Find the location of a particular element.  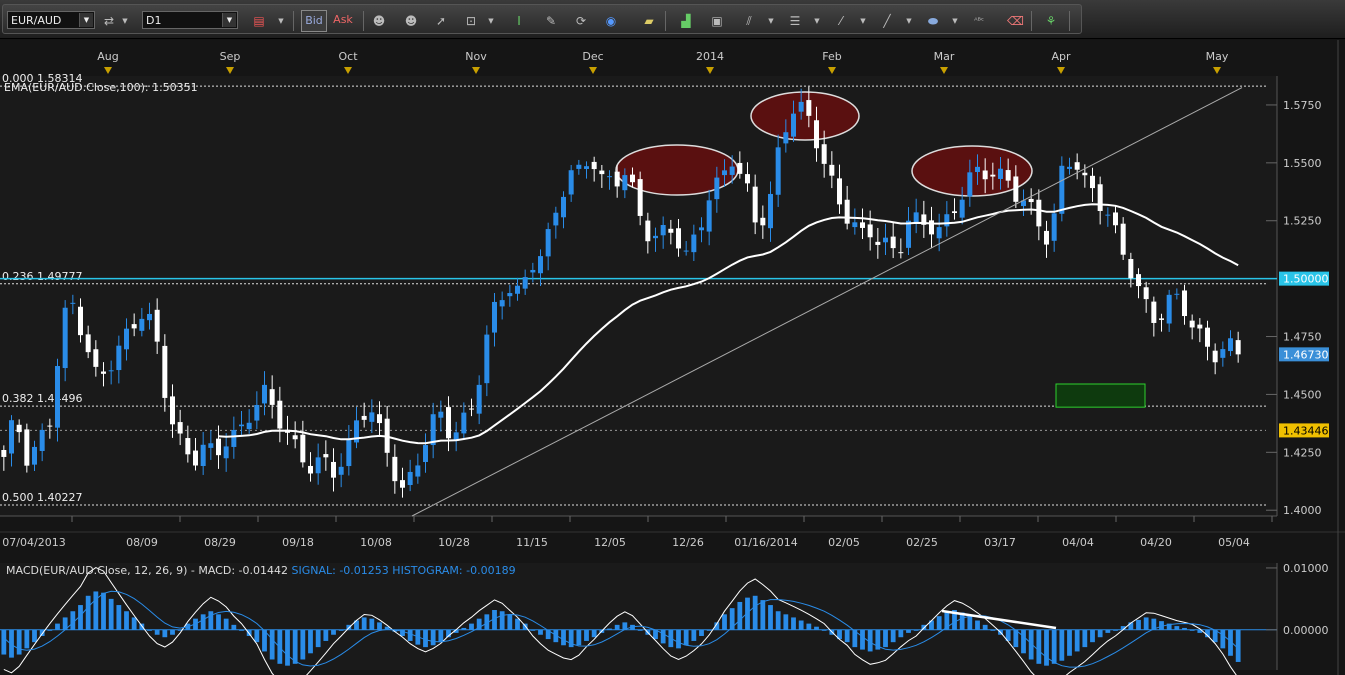

ask-button: Ask is located at coordinates (343, 20).